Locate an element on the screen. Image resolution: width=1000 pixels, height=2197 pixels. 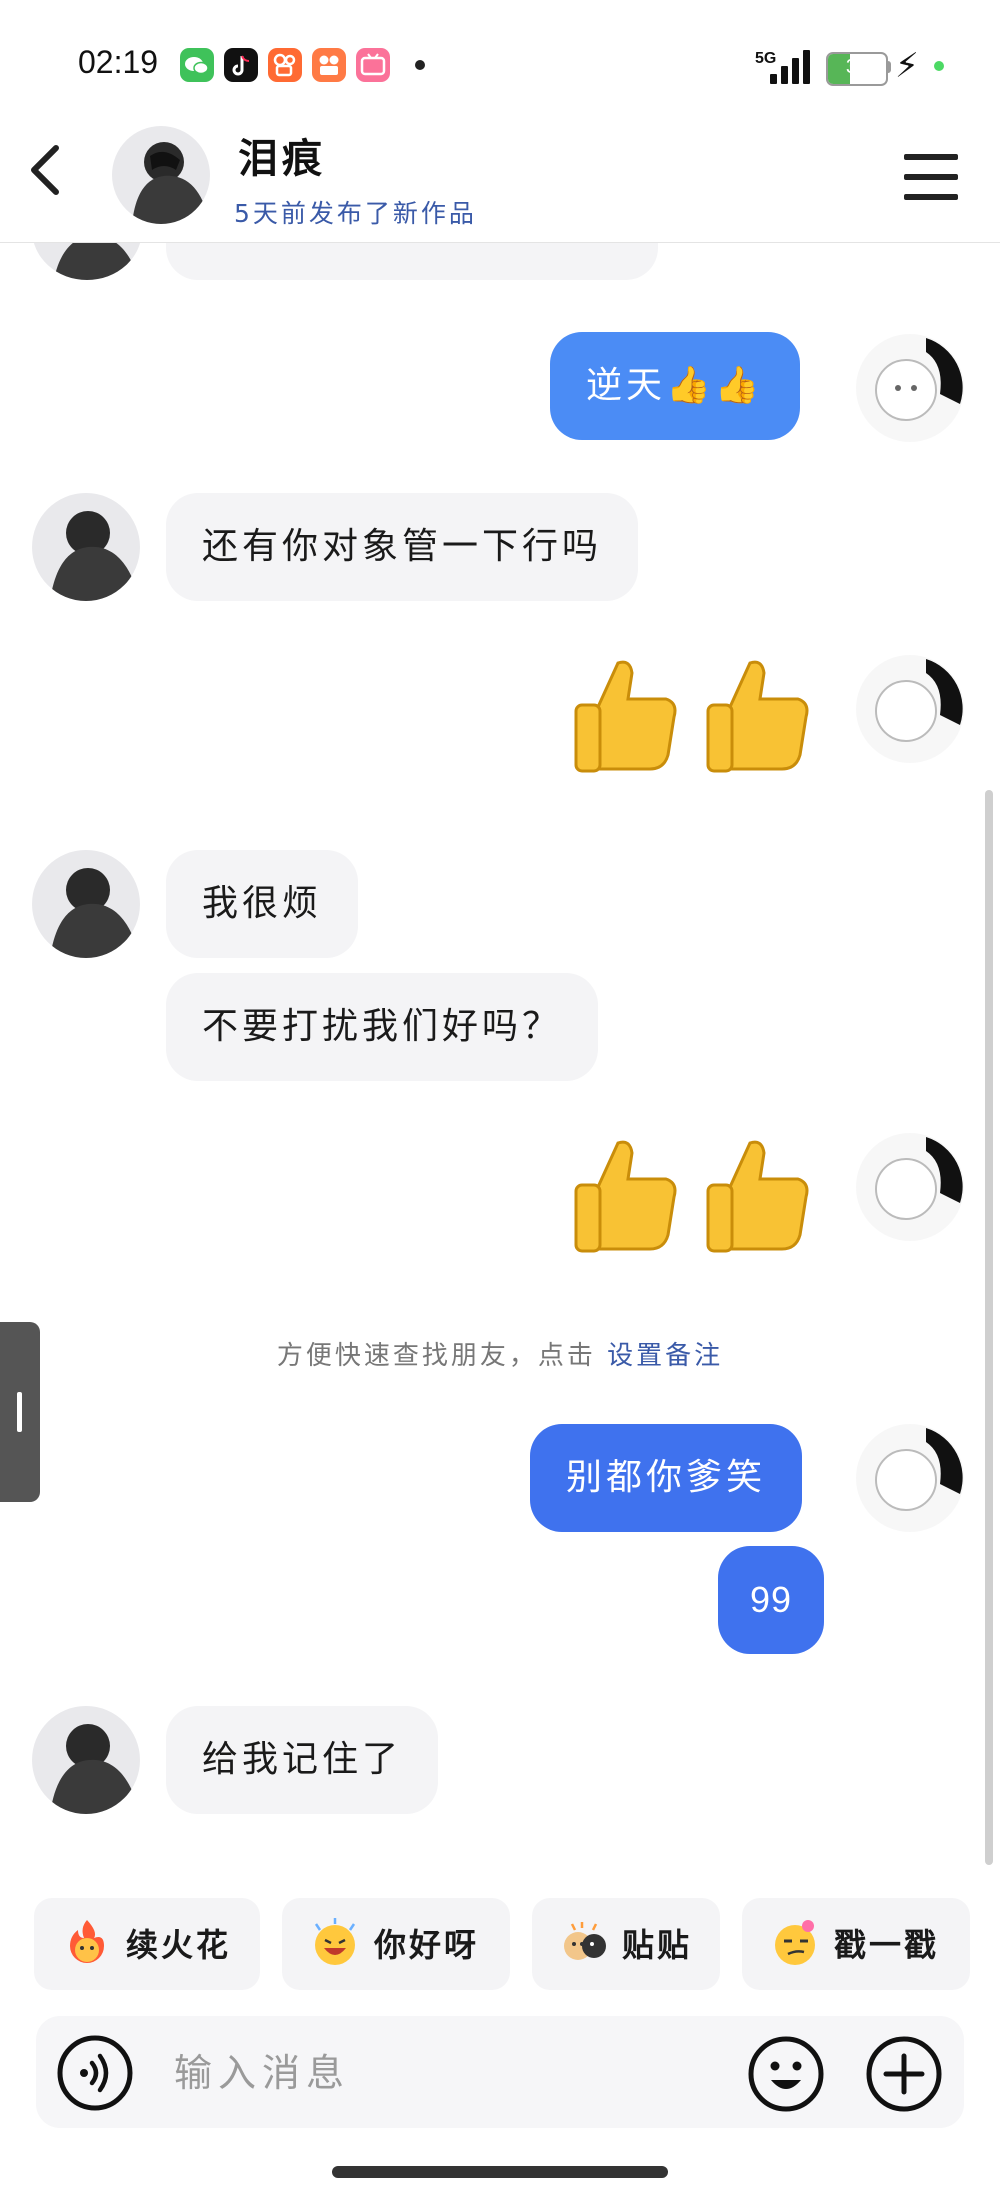
message-text: 我很烦 is located at coordinates (262, 903).